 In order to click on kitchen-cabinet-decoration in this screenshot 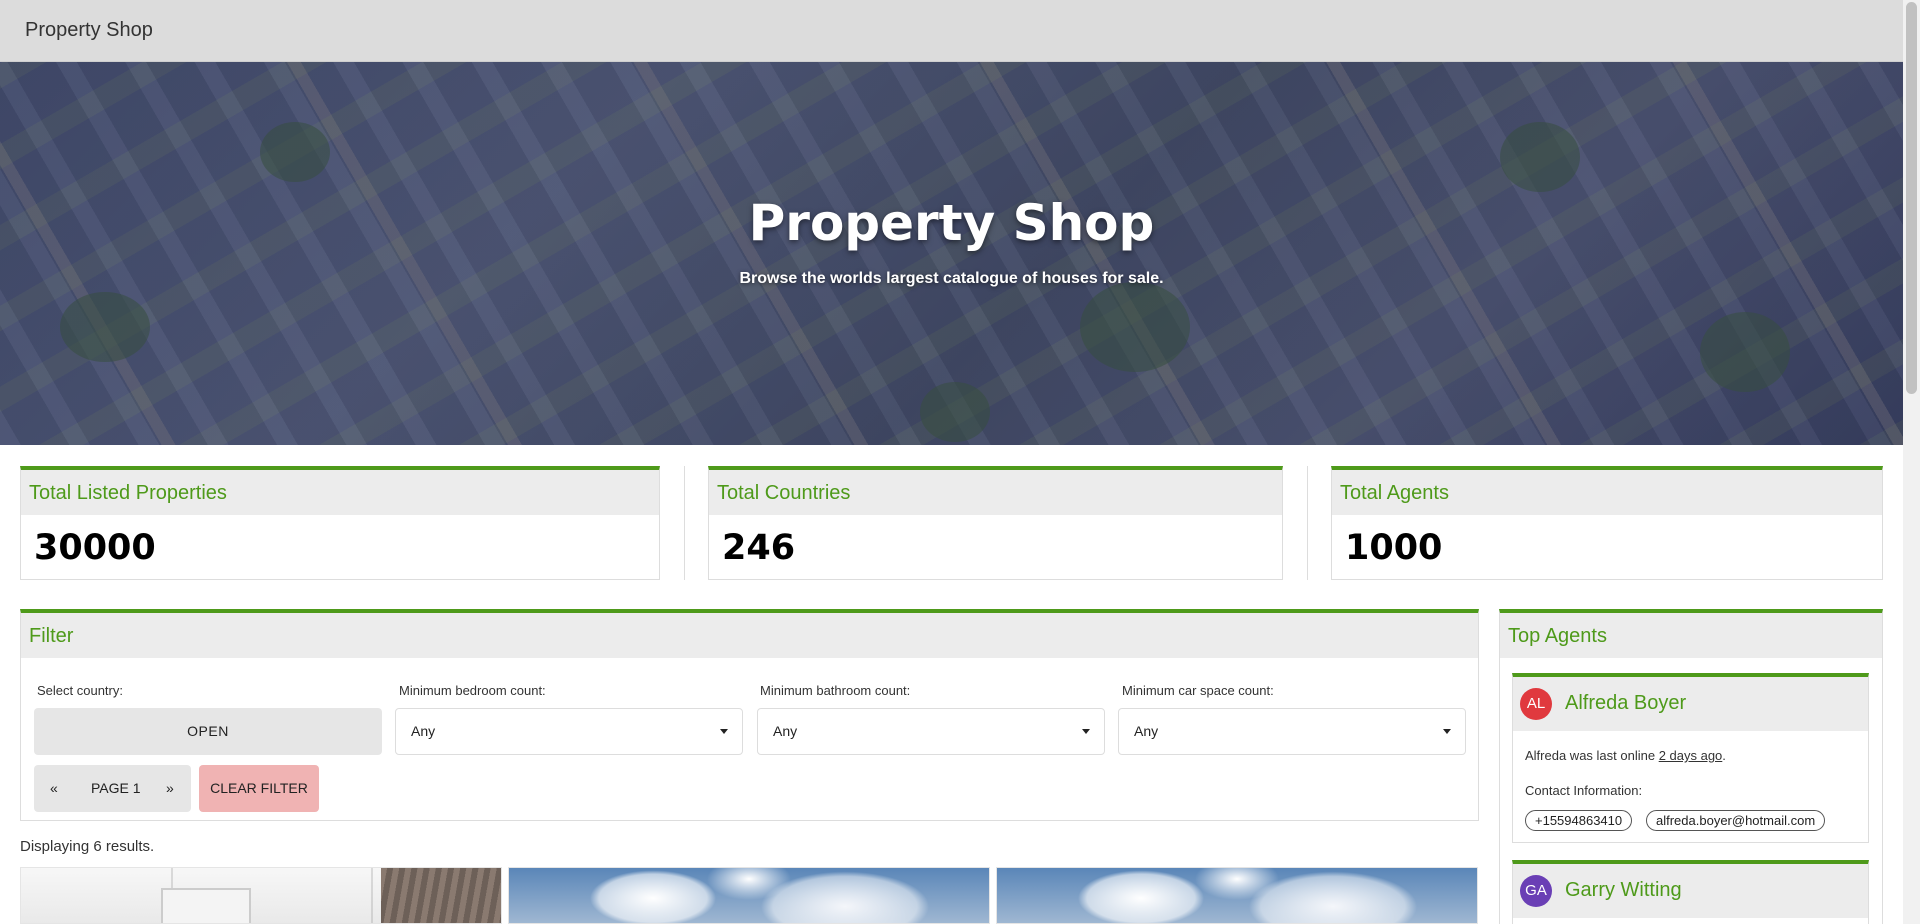, I will do `click(206, 905)`.